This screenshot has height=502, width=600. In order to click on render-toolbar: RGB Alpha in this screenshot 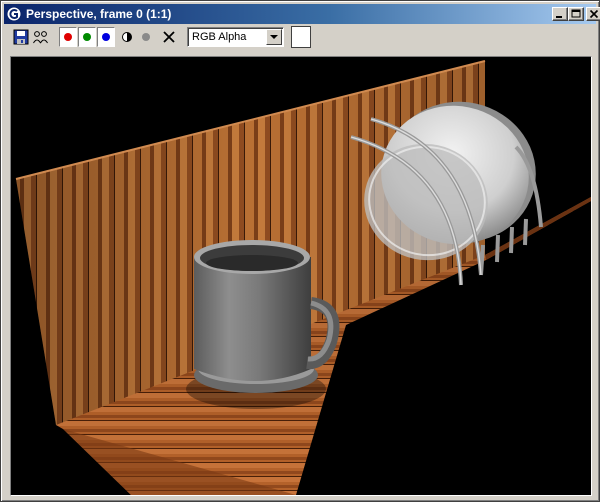, I will do `click(300, 38)`.